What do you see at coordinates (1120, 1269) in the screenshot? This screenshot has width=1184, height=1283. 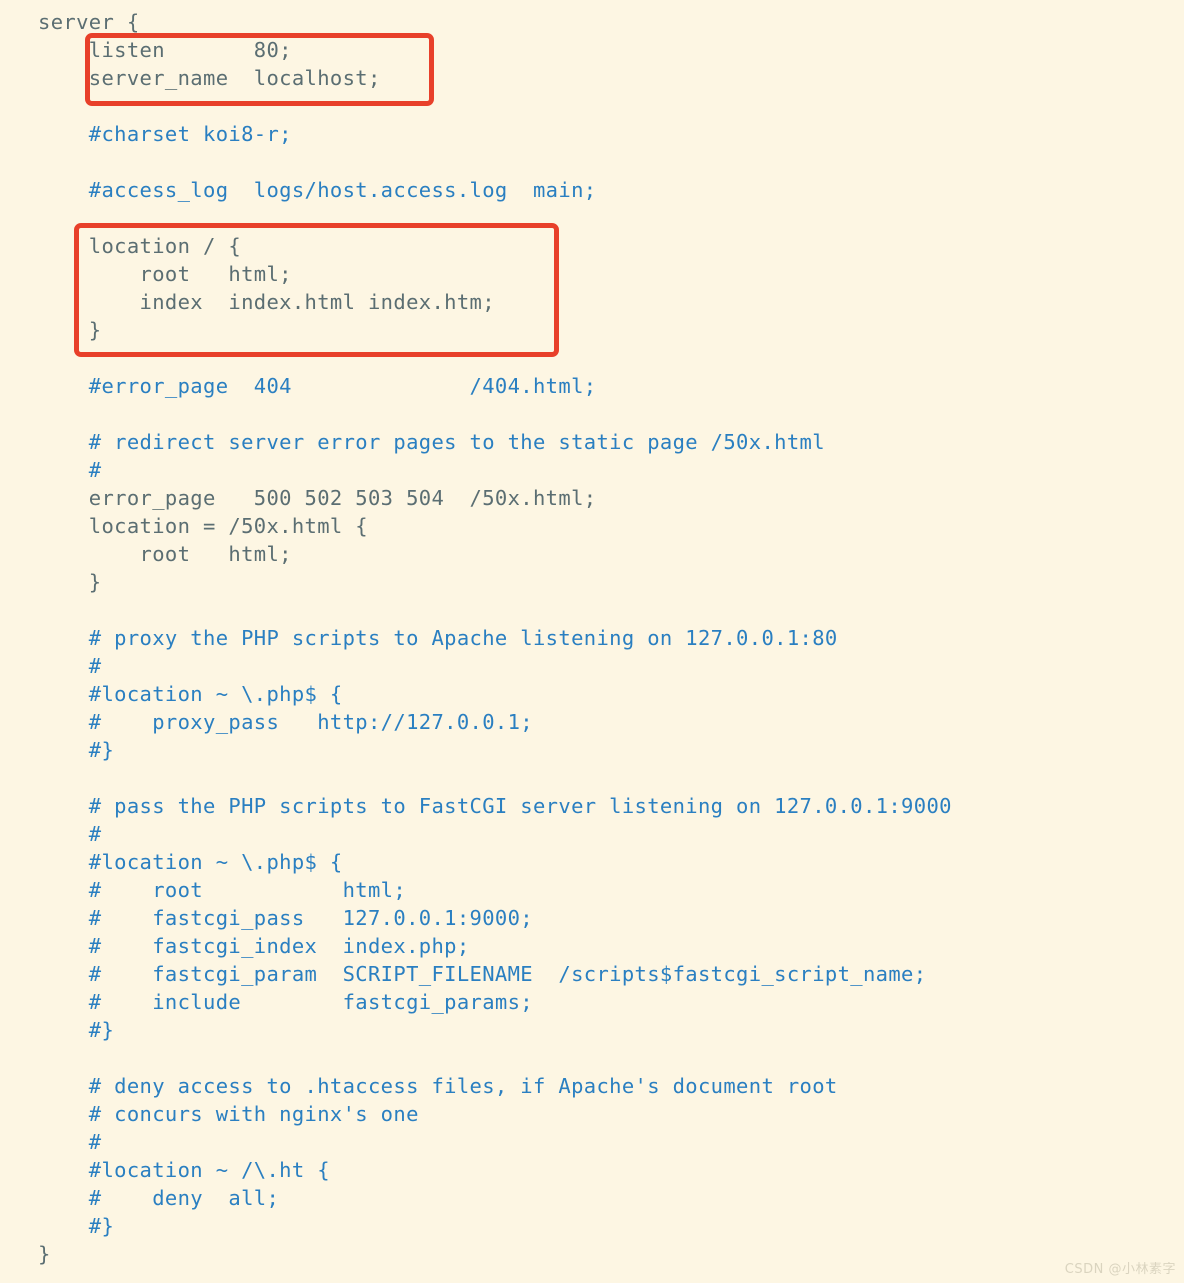 I see `csdn-watermark: CSDN @小林素字` at bounding box center [1120, 1269].